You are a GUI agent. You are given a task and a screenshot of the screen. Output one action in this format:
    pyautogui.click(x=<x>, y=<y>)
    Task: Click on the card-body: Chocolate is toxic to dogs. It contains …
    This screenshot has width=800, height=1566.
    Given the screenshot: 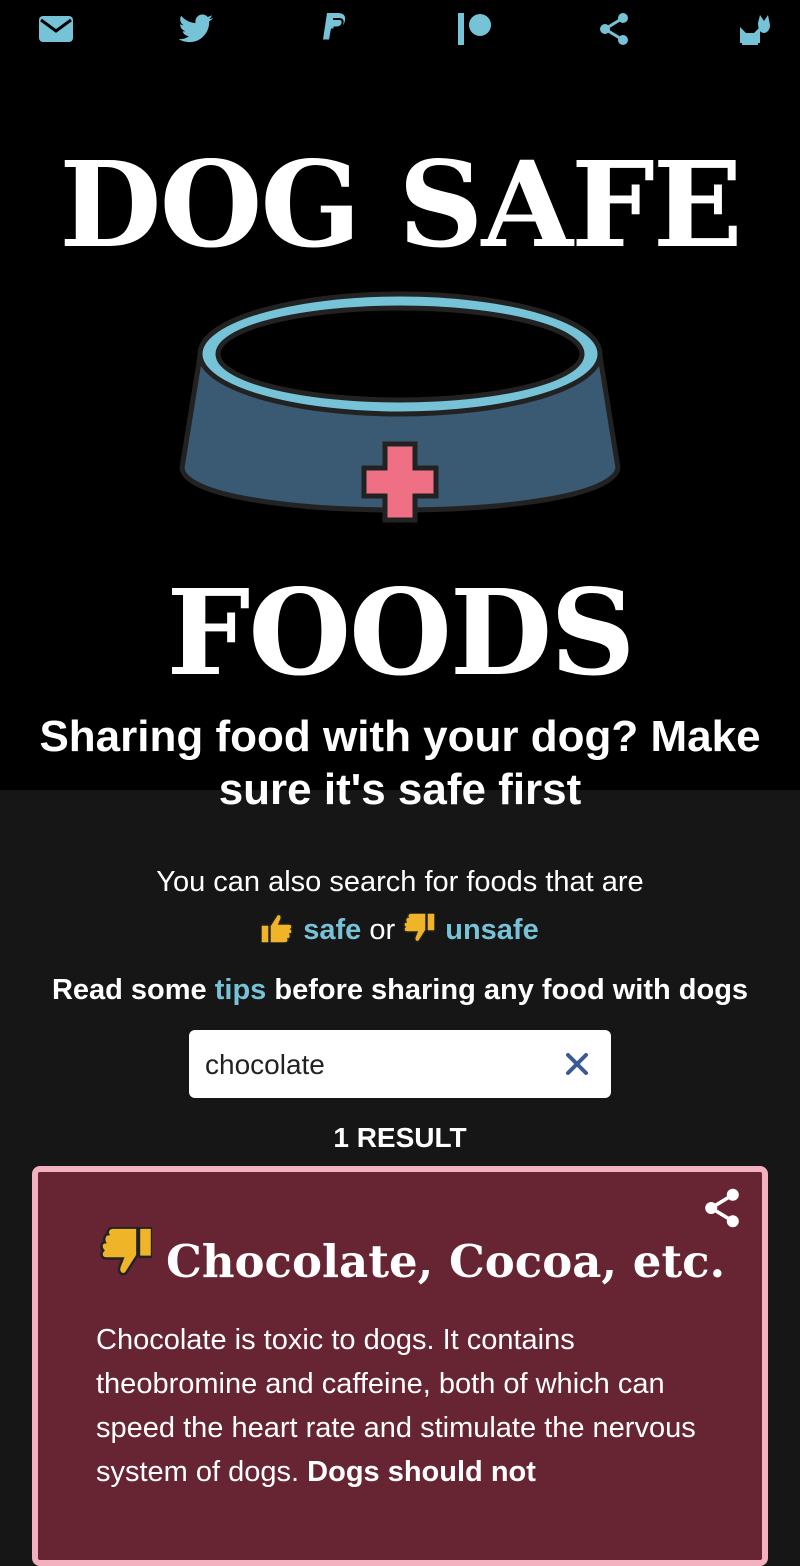 What is the action you would take?
    pyautogui.click(x=406, y=1406)
    